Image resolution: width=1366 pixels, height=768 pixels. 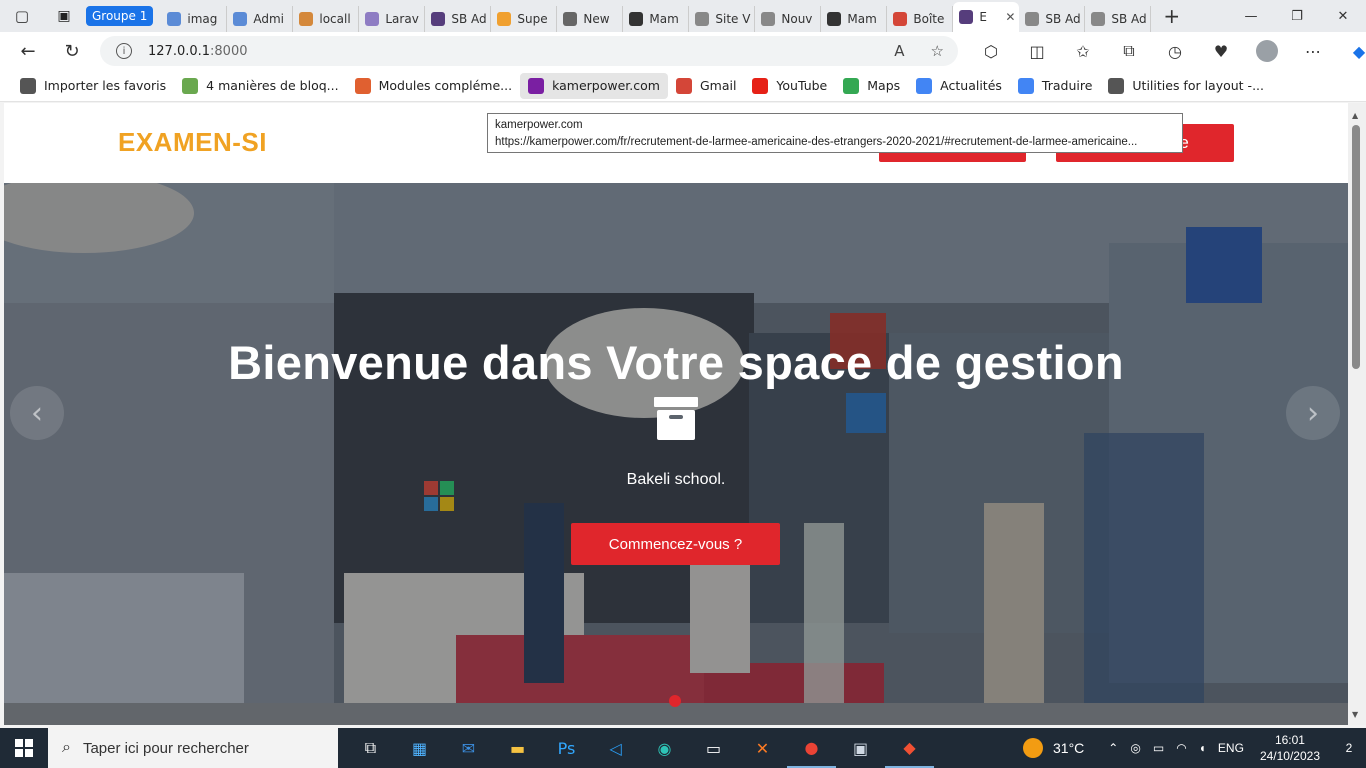 I want to click on browser-tab: imag, so click(x=194, y=19).